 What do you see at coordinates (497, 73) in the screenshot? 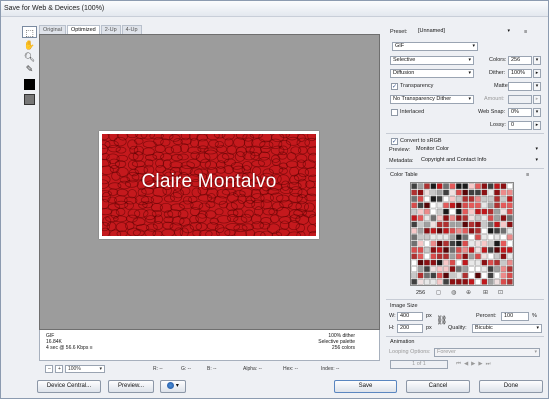
I see `dither-label: Dither:` at bounding box center [497, 73].